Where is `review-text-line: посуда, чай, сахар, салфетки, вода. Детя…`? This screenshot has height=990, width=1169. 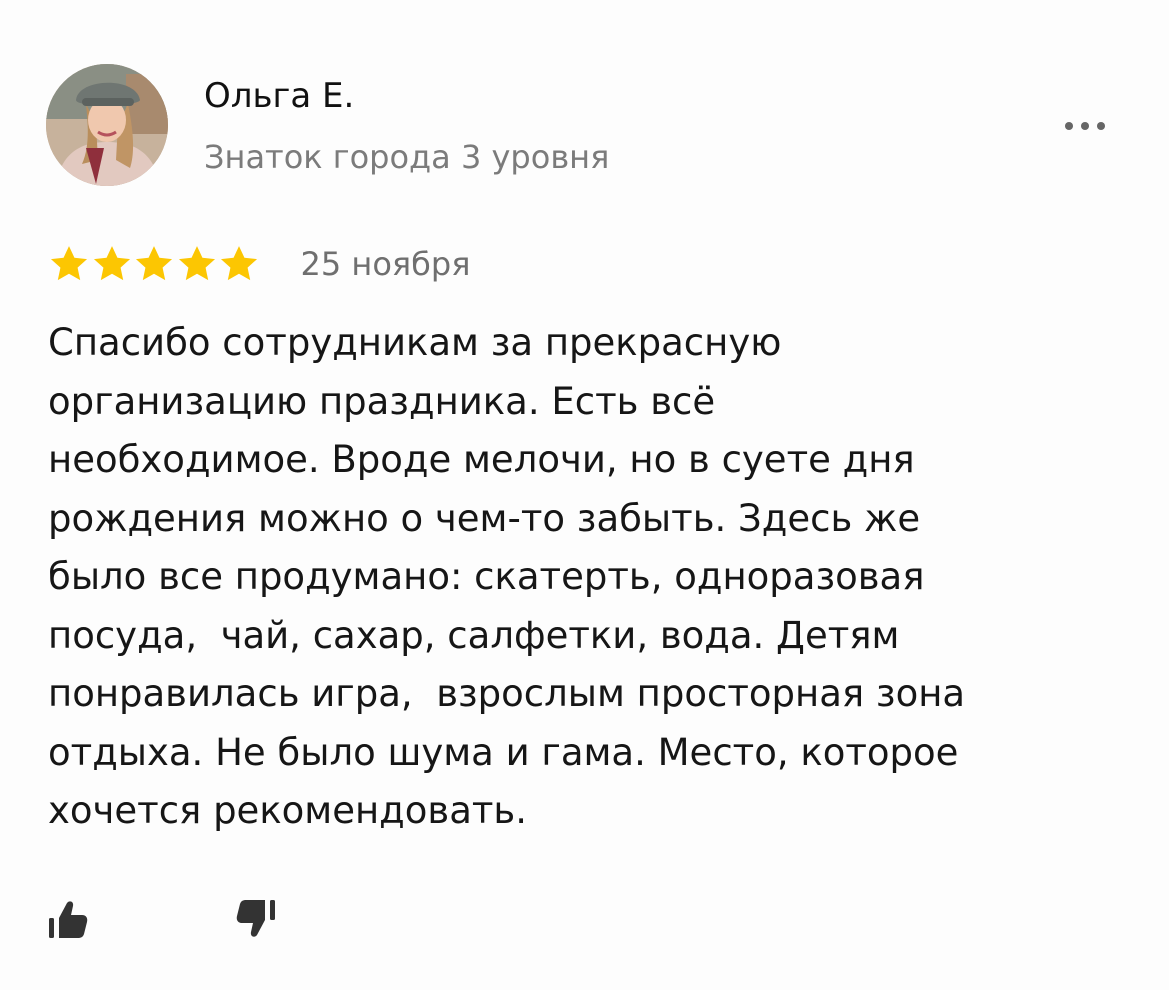 review-text-line: посуда, чай, сахар, салфетки, вода. Детя… is located at coordinates (474, 635).